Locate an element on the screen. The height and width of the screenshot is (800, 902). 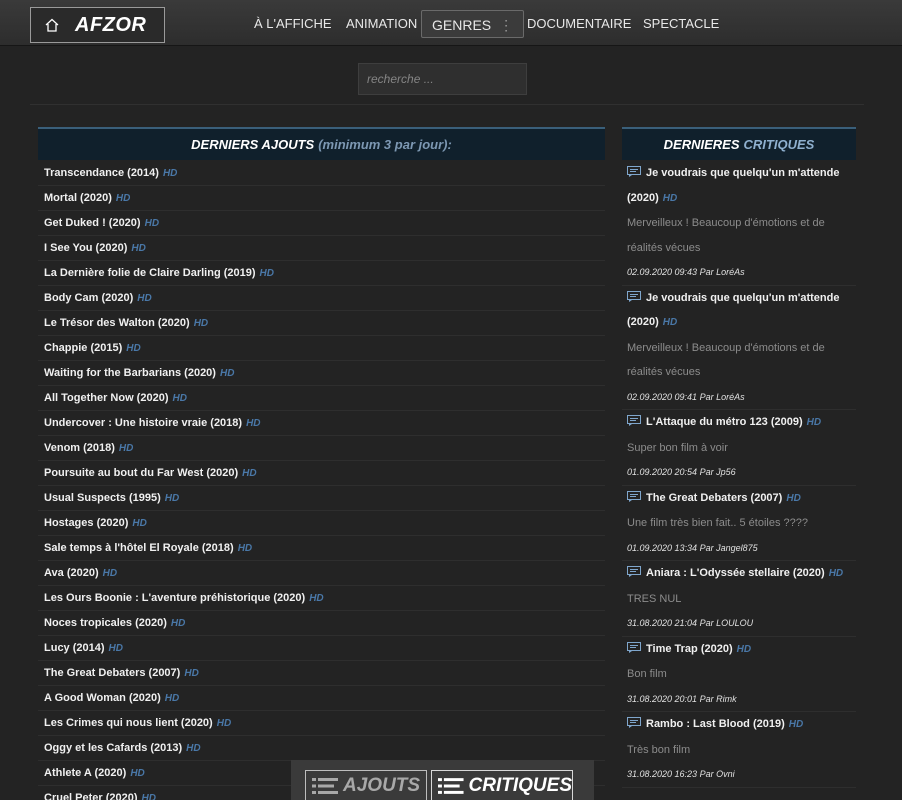
home-logo-link: AFZOR is located at coordinates (97, 25).